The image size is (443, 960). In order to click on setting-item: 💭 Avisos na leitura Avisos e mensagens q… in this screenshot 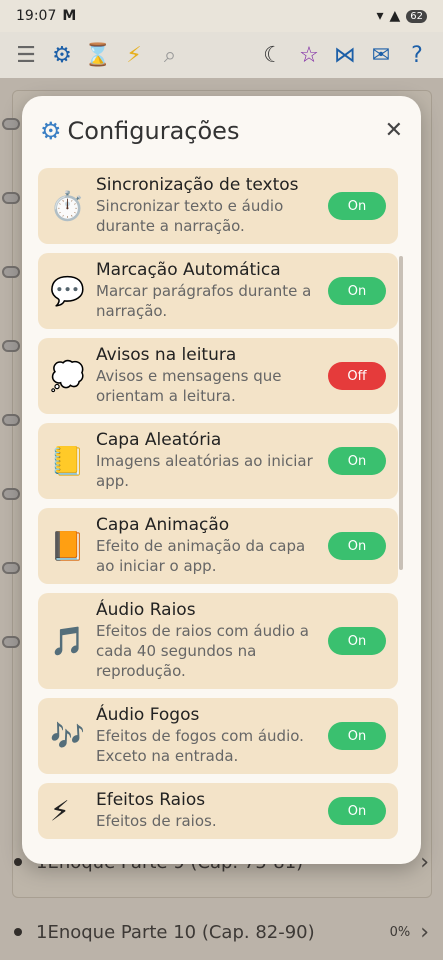, I will do `click(218, 376)`.